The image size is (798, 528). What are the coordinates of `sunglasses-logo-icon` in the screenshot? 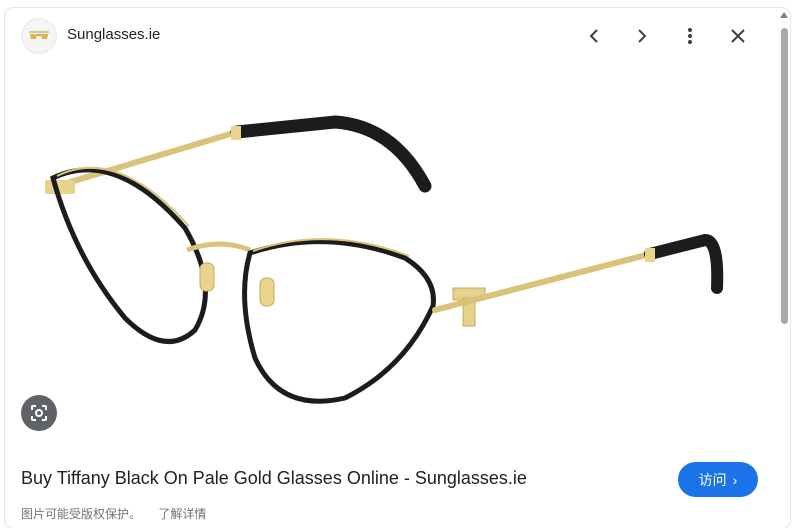 It's located at (39, 35).